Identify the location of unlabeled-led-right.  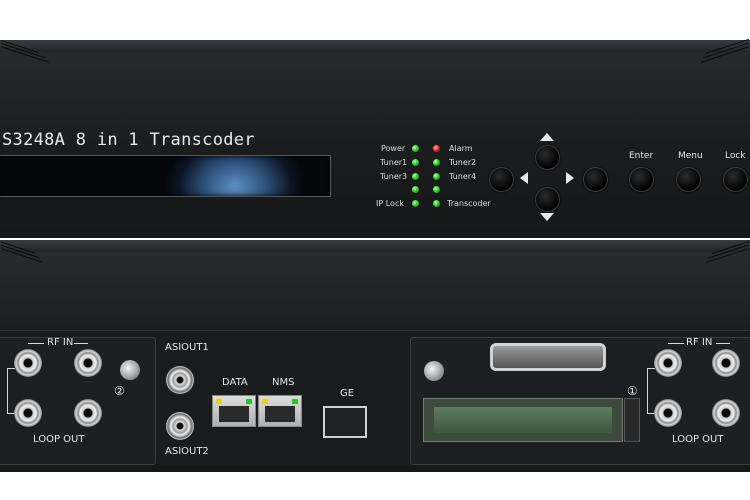
(436, 189).